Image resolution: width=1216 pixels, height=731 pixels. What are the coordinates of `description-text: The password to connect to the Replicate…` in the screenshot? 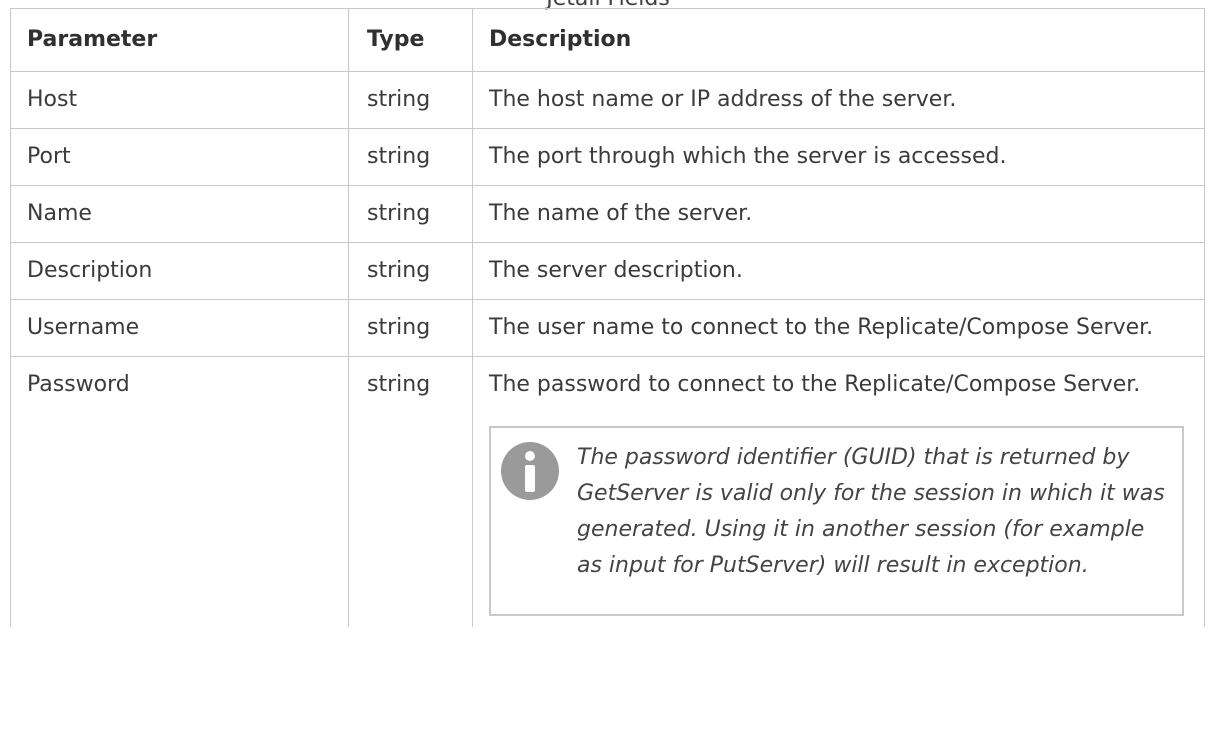 It's located at (815, 384).